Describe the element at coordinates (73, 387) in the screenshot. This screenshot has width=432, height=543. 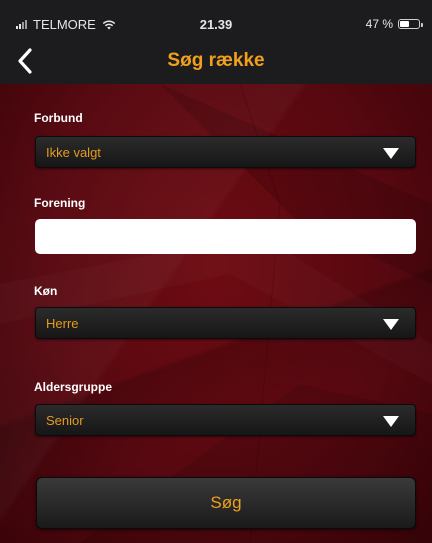
I see `aldersgruppe-label: Aldersgruppe` at that location.